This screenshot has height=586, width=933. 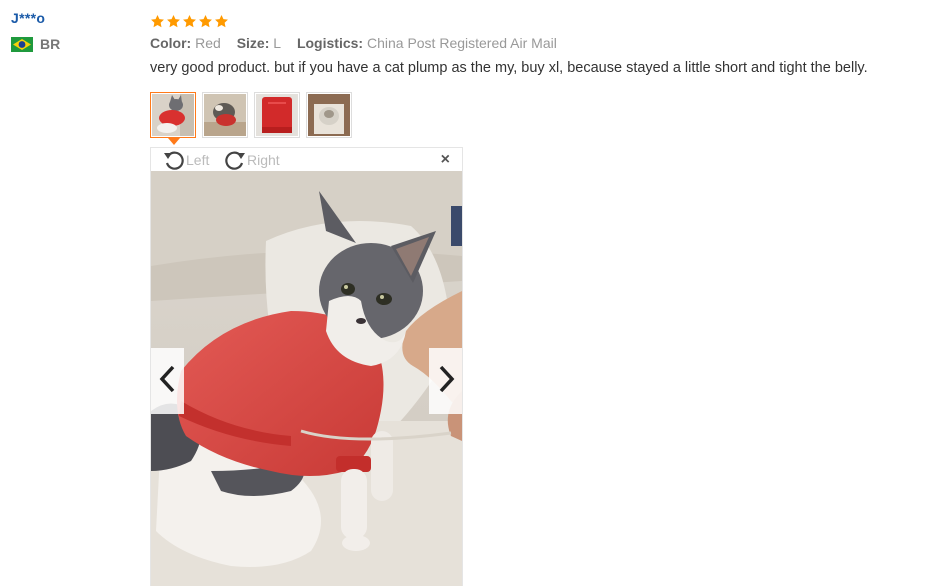 I want to click on country-code: BR, so click(x=50, y=44).